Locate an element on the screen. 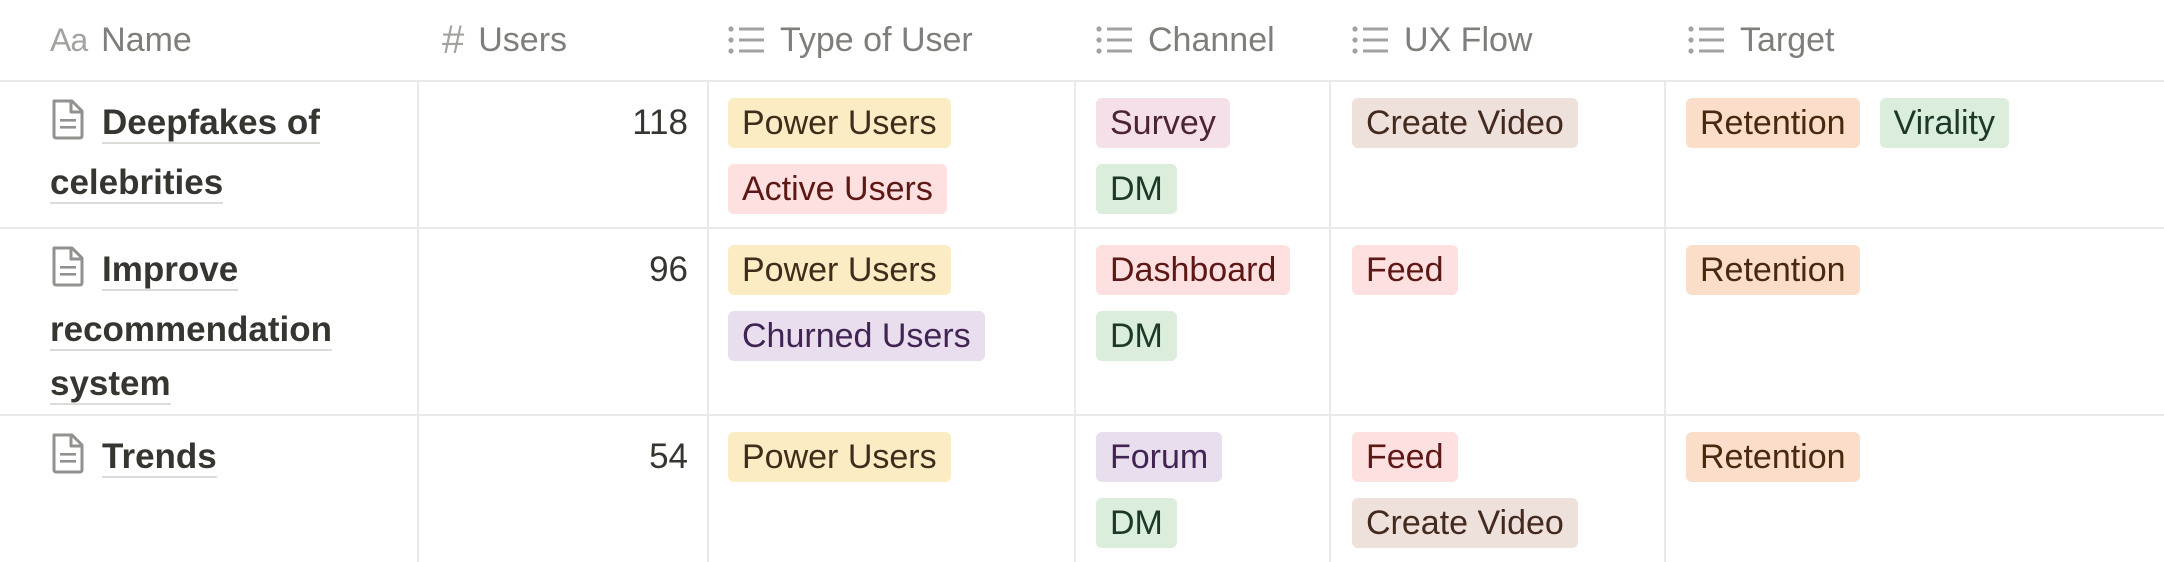 The image size is (2164, 562). column-header-ux-flow: UX Flow is located at coordinates (1442, 40).